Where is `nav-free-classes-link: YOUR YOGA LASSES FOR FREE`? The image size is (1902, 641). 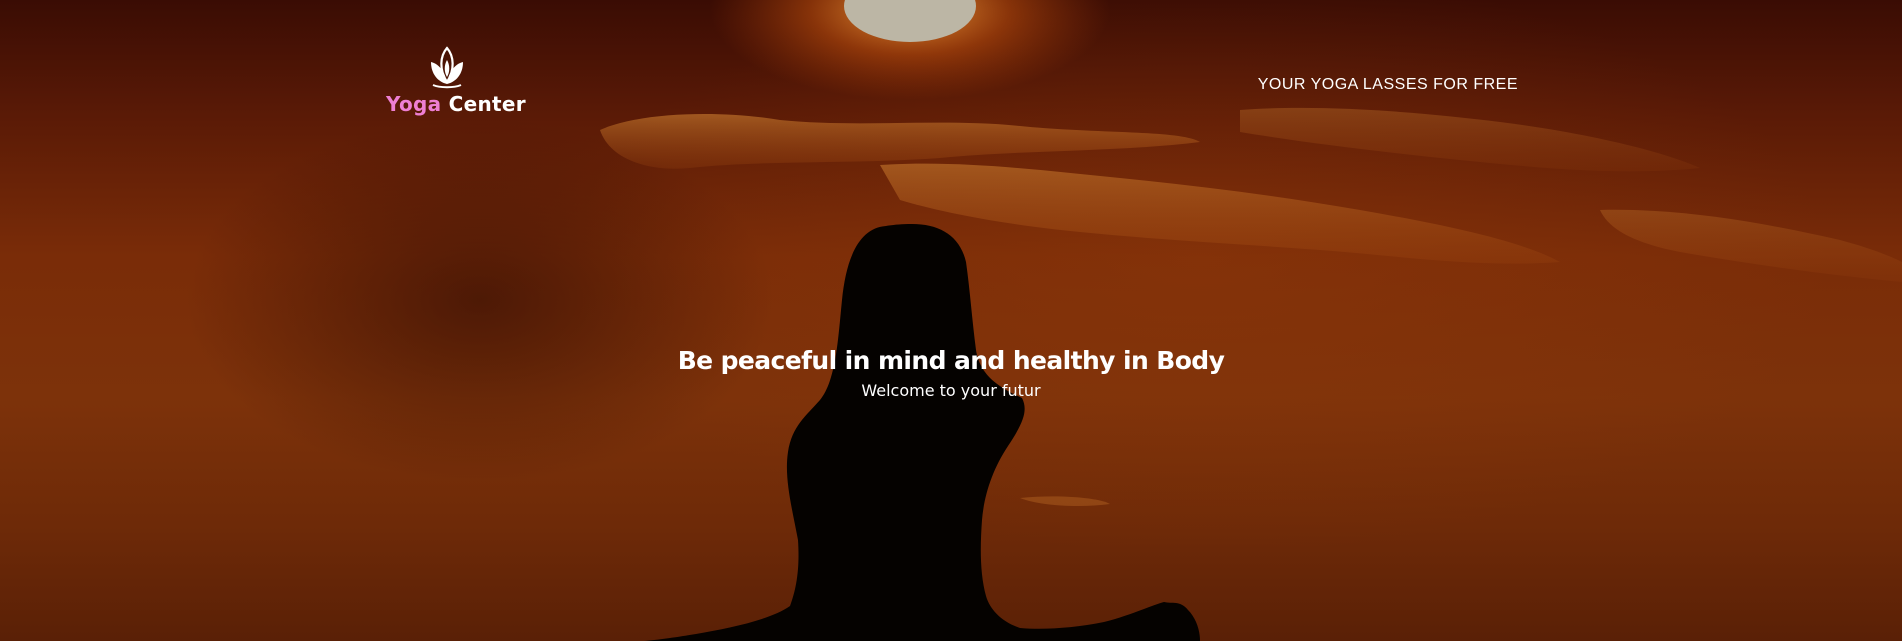
nav-free-classes-link: YOUR YOGA LASSES FOR FREE is located at coordinates (1388, 85).